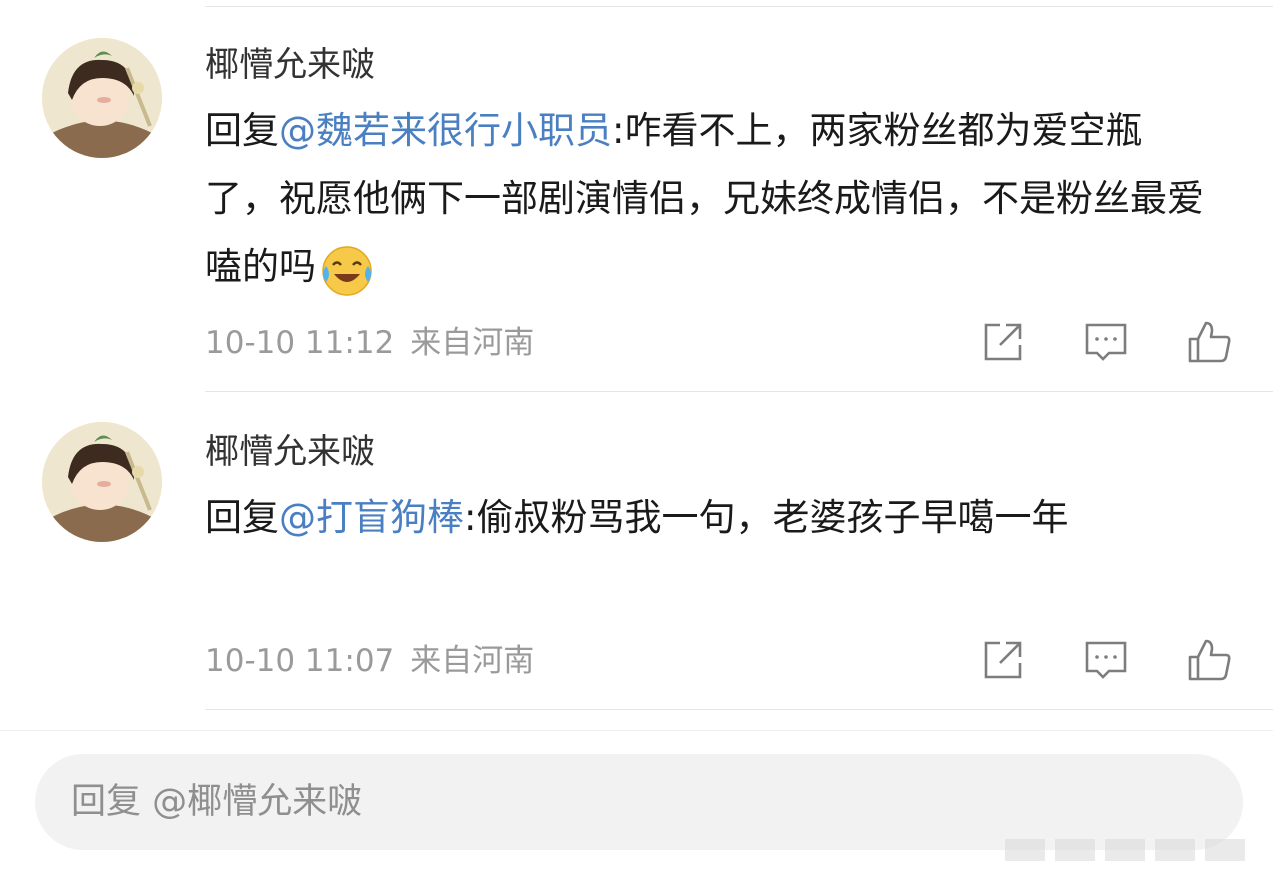 The image size is (1273, 880). I want to click on laughing-crying-emoji-icon, so click(347, 269).